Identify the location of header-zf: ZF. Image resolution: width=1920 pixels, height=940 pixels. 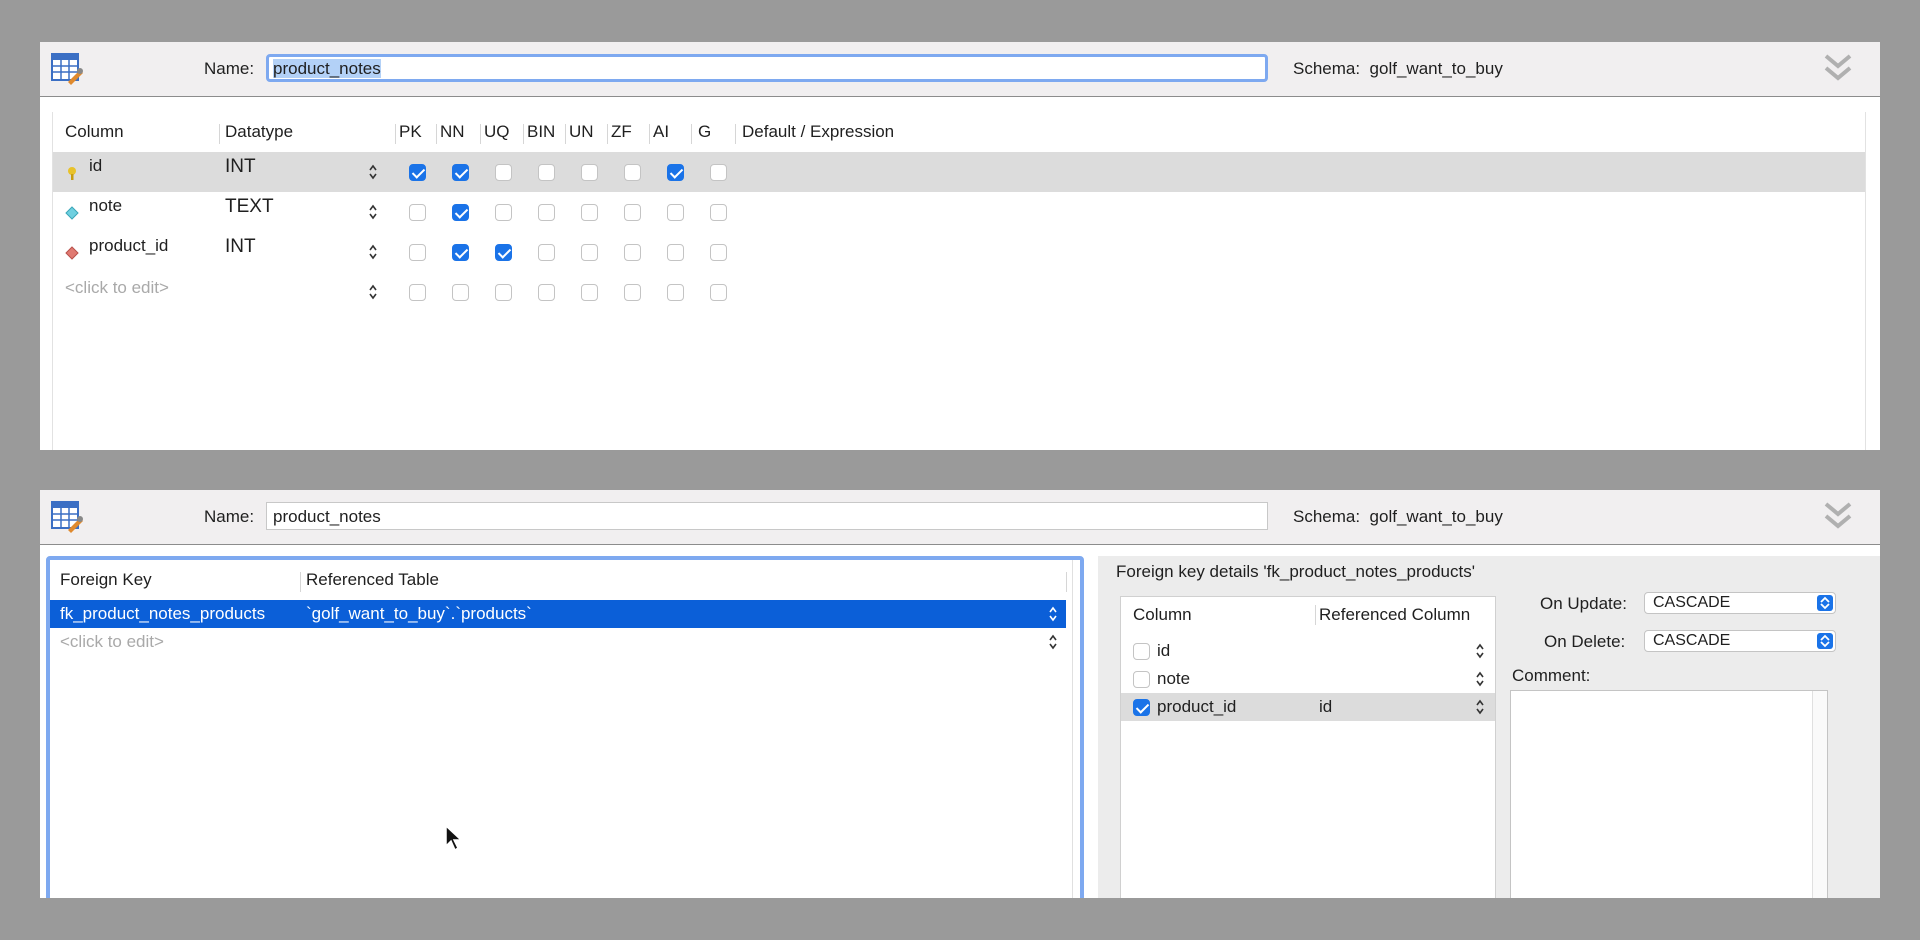
(621, 132).